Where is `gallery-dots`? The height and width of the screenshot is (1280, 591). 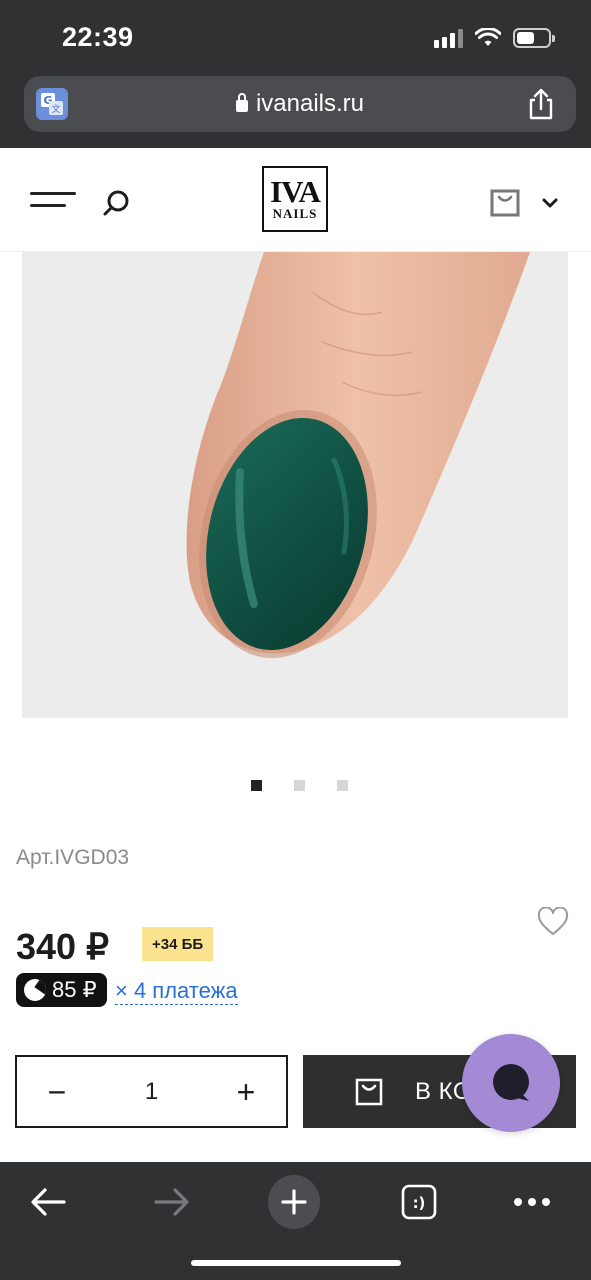 gallery-dots is located at coordinates (295, 785).